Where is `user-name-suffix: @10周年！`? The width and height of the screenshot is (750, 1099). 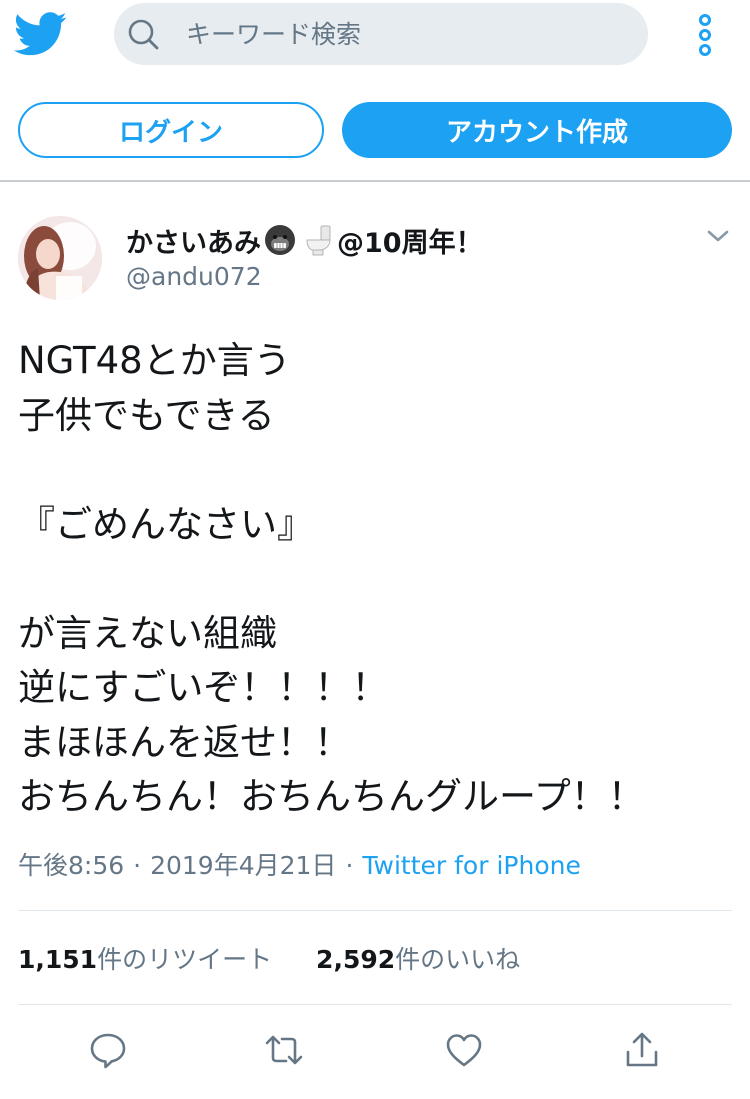
user-name-suffix: @10周年！ is located at coordinates (410, 243).